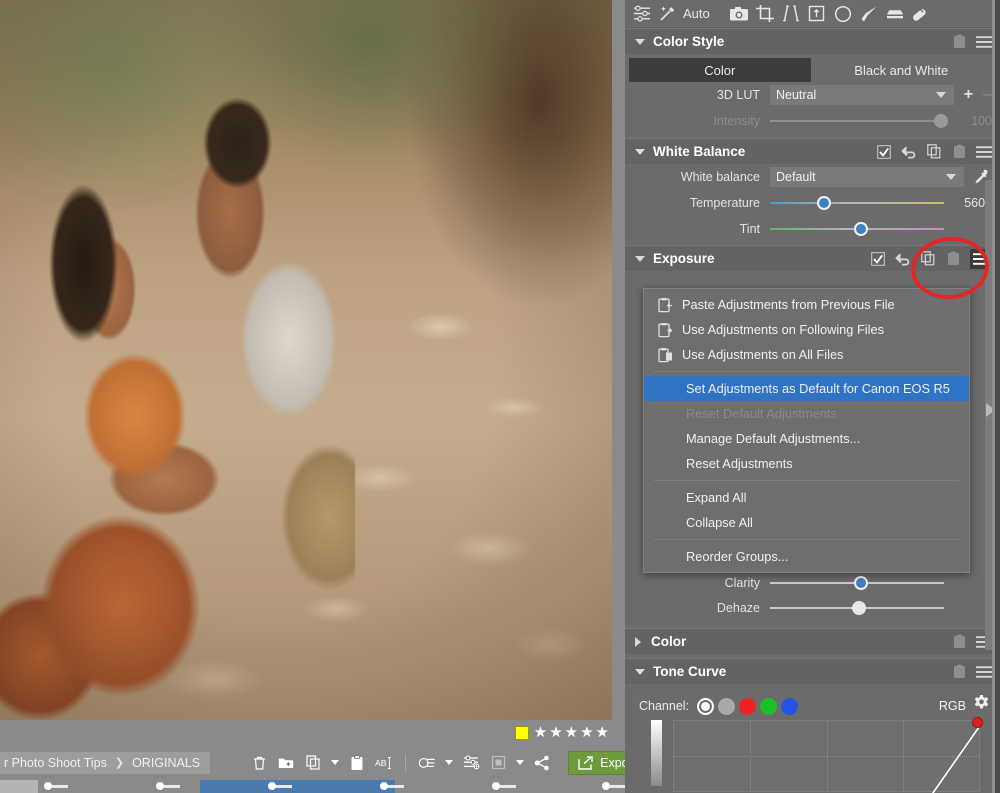 The height and width of the screenshot is (793, 1000). I want to click on luma-channel-button, so click(706, 706).